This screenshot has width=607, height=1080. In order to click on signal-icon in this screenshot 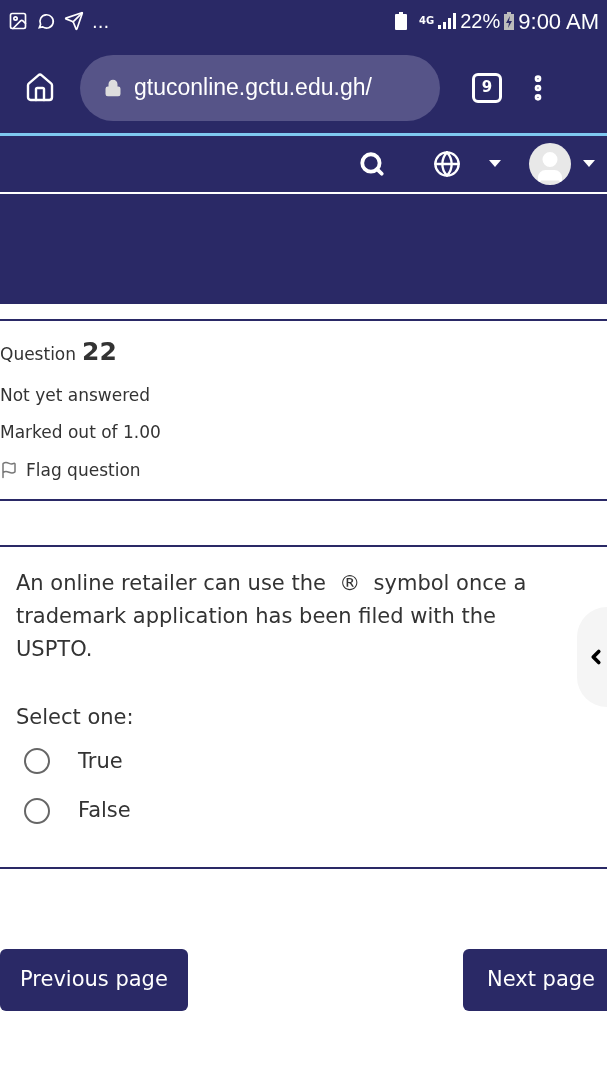, I will do `click(447, 21)`.